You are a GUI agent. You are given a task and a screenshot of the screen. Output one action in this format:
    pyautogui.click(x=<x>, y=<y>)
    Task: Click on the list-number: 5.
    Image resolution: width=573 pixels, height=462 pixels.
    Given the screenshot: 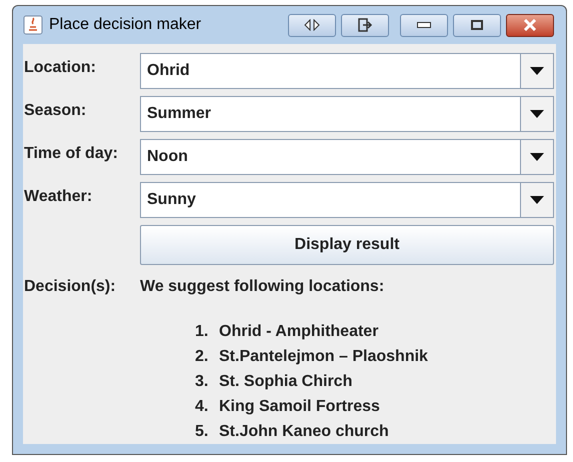 What is the action you would take?
    pyautogui.click(x=202, y=432)
    